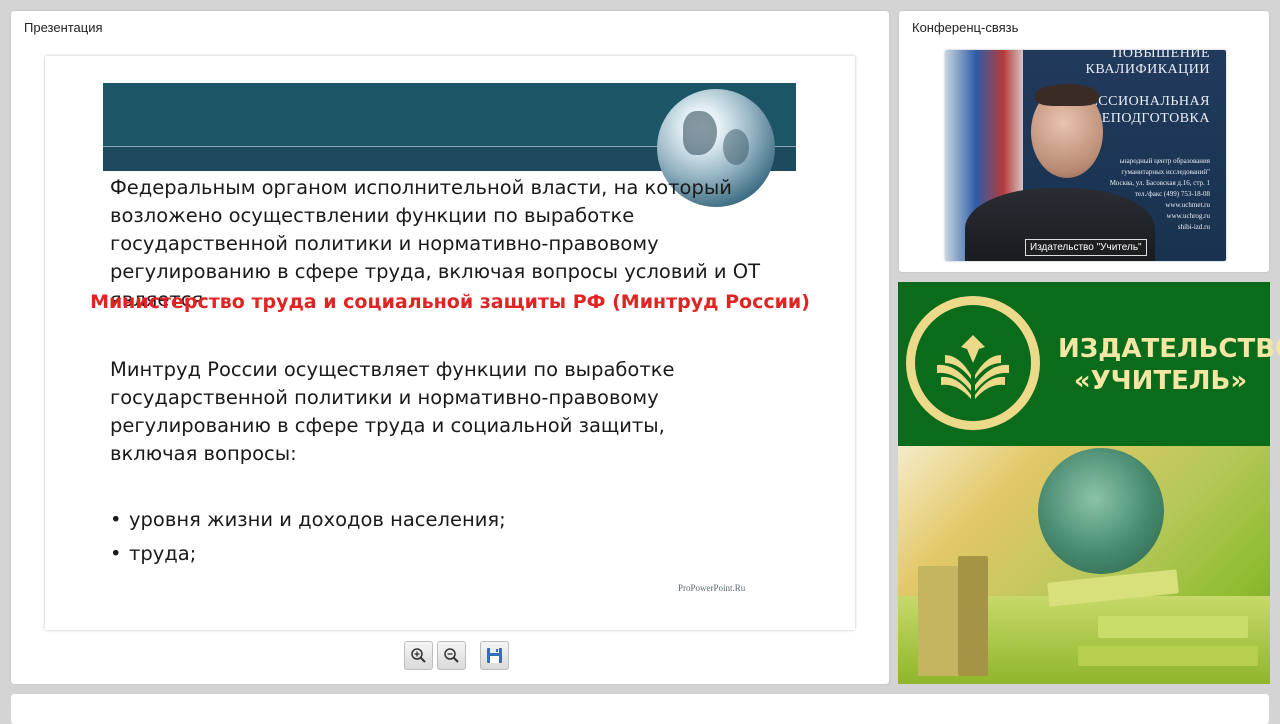  Describe the element at coordinates (1164, 161) in the screenshot. I see `video-bg-text: ьнародный центр образования` at that location.